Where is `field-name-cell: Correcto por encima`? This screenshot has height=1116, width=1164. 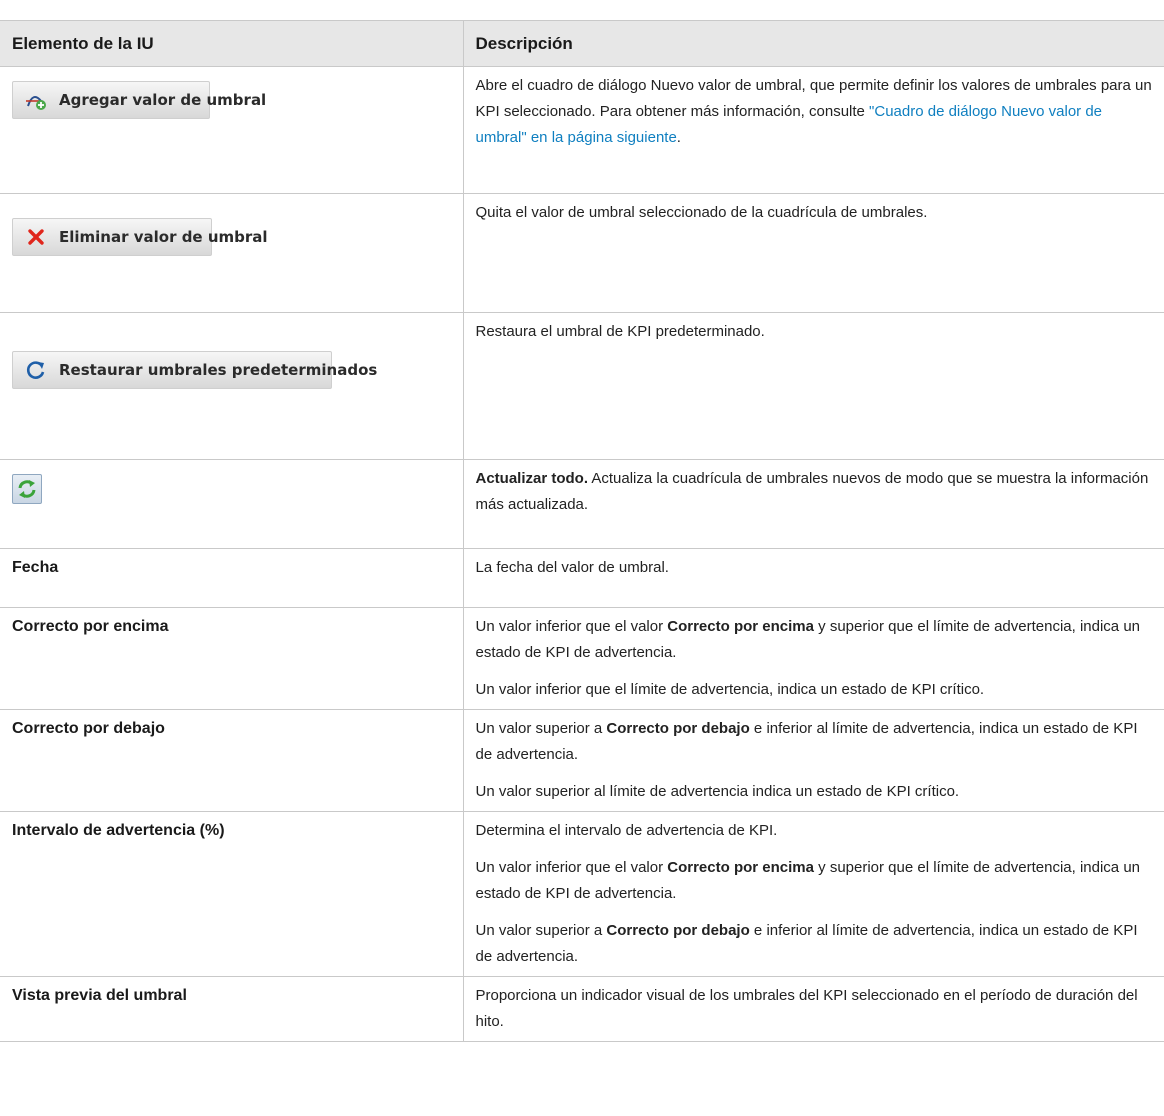 field-name-cell: Correcto por encima is located at coordinates (232, 658).